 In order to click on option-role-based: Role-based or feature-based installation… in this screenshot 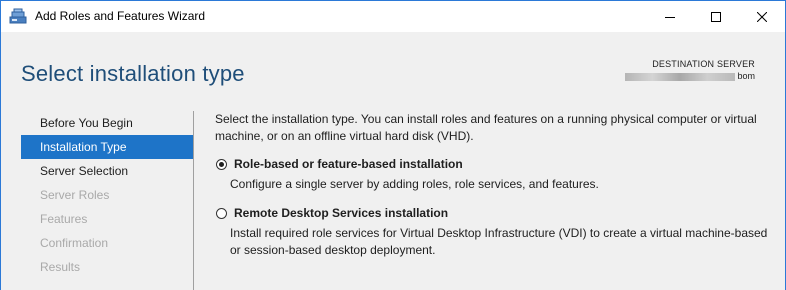, I will do `click(495, 177)`.